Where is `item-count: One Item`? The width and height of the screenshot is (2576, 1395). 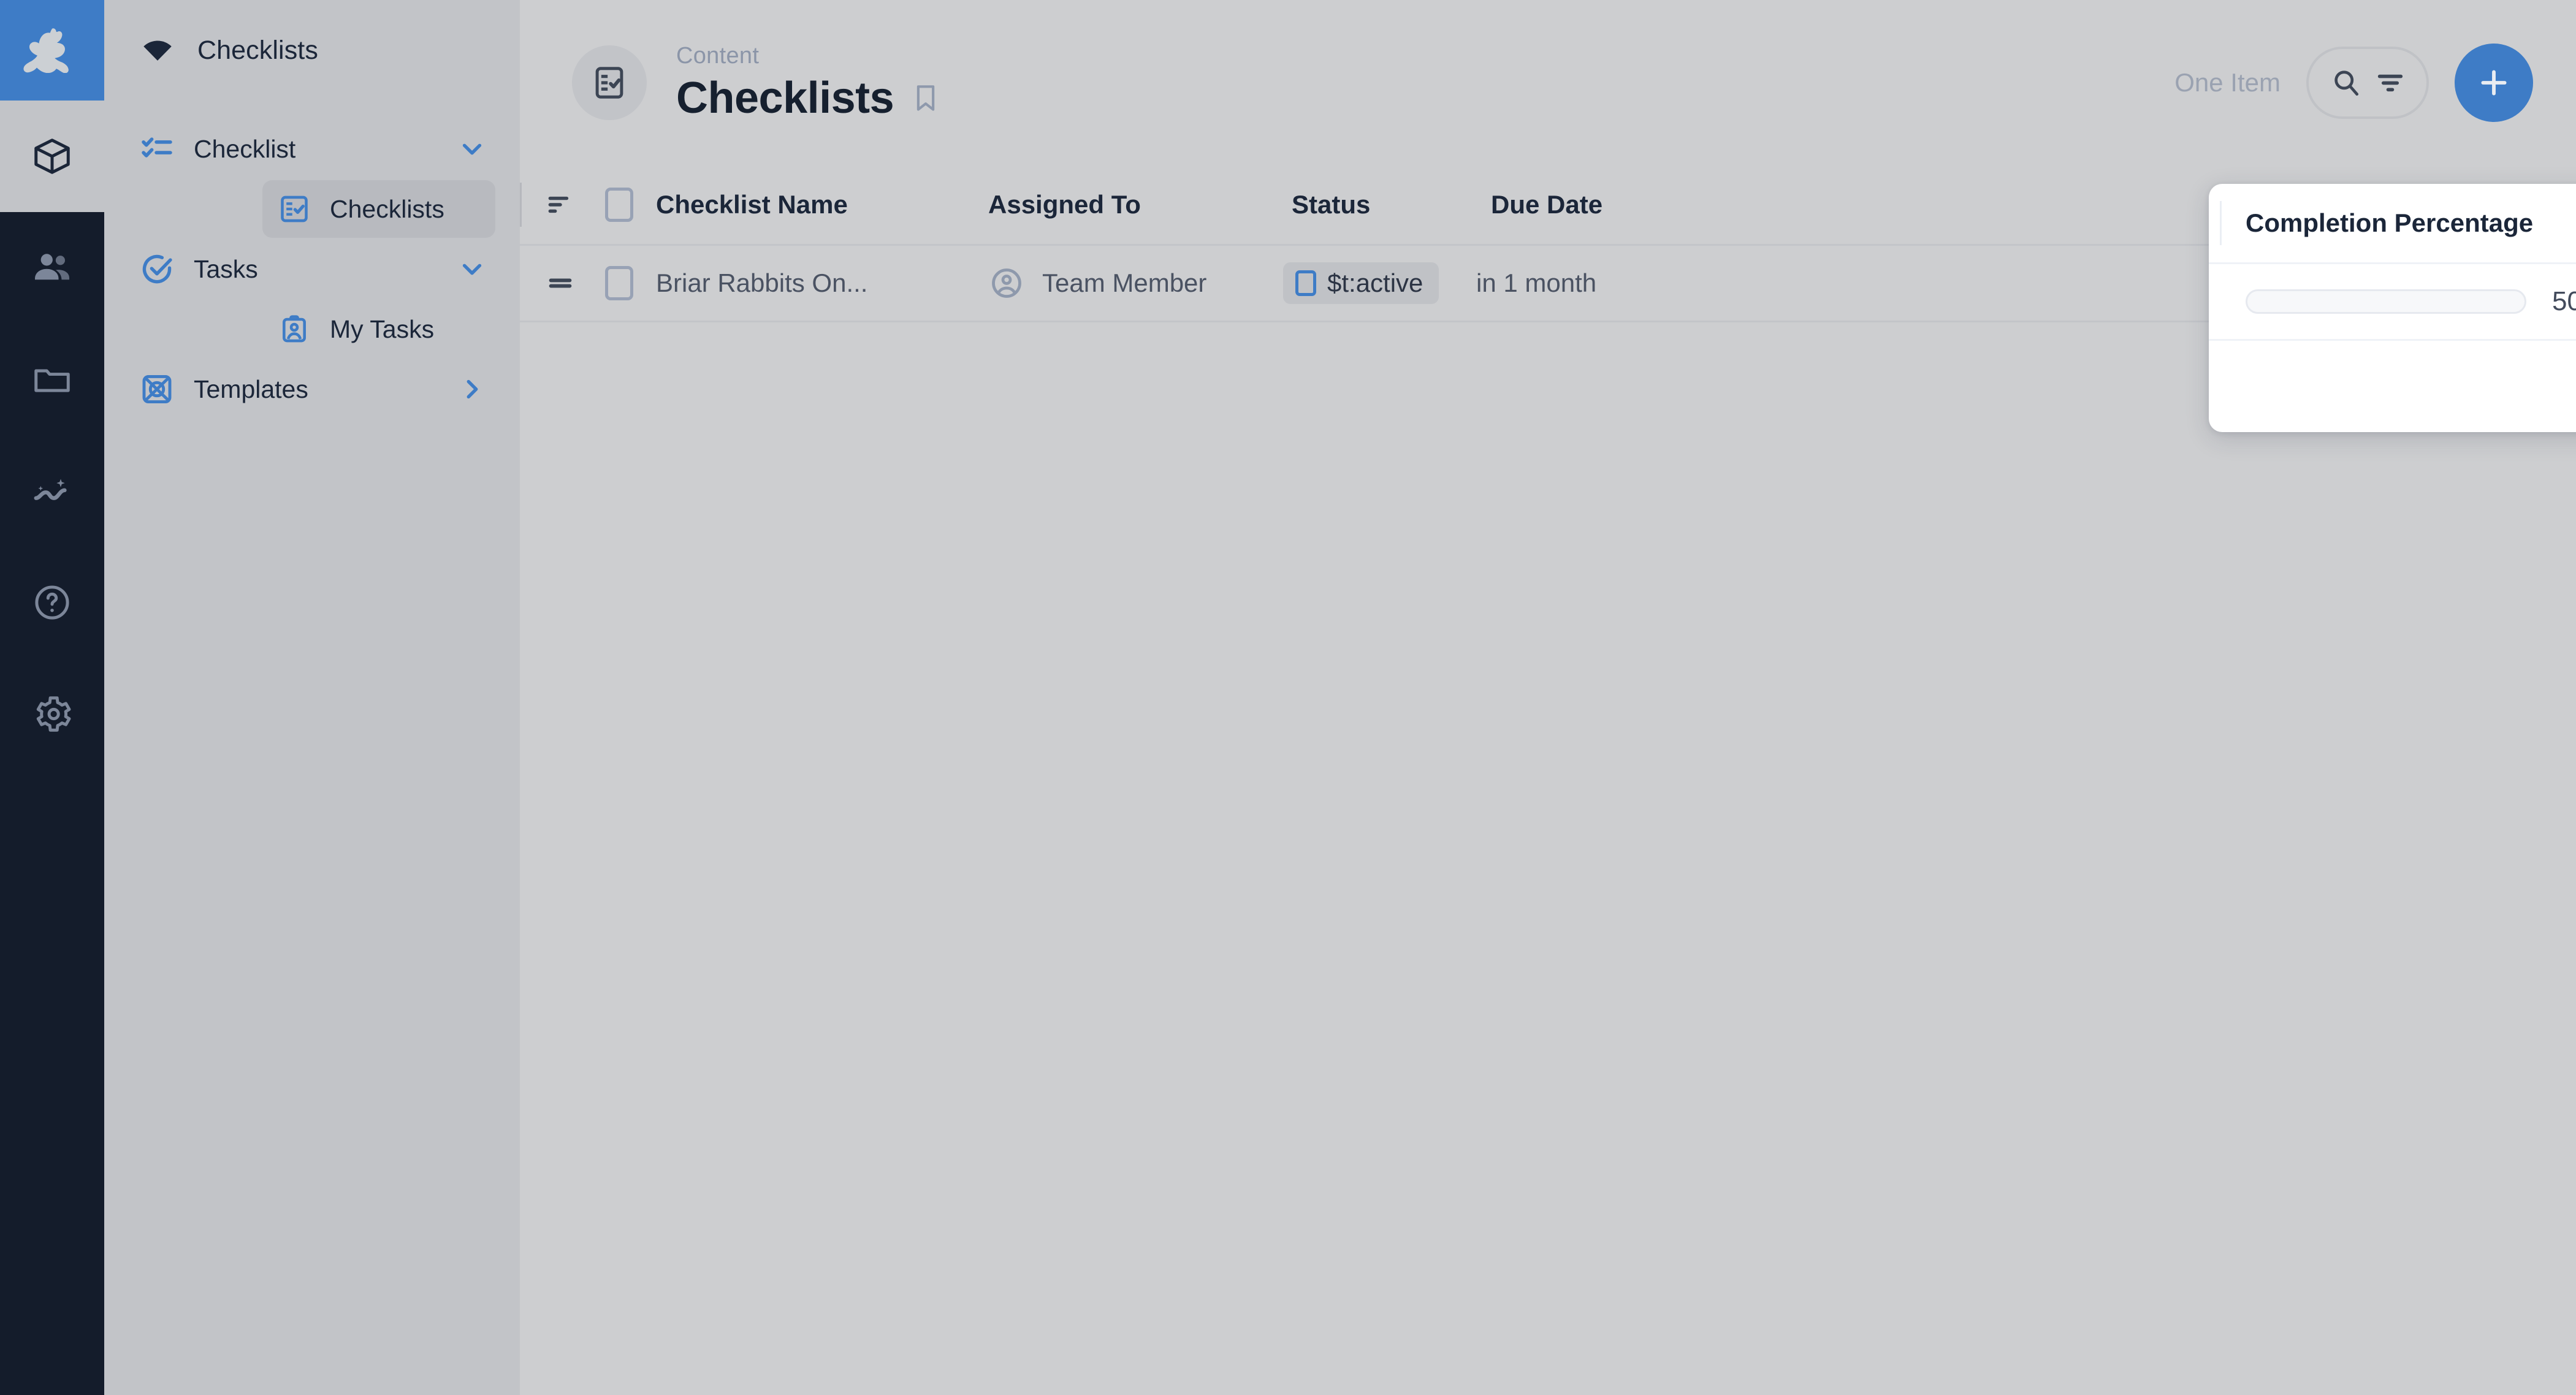 item-count: One Item is located at coordinates (2227, 82).